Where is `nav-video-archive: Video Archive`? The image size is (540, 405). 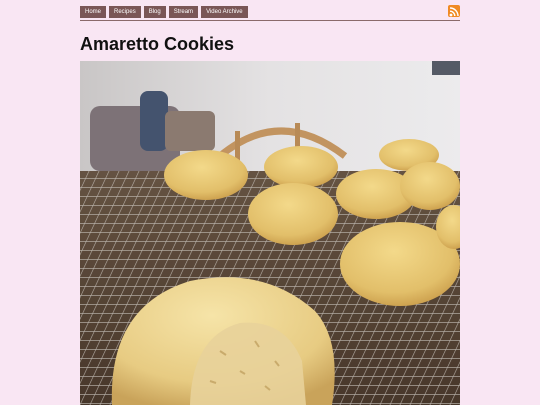 nav-video-archive: Video Archive is located at coordinates (224, 12).